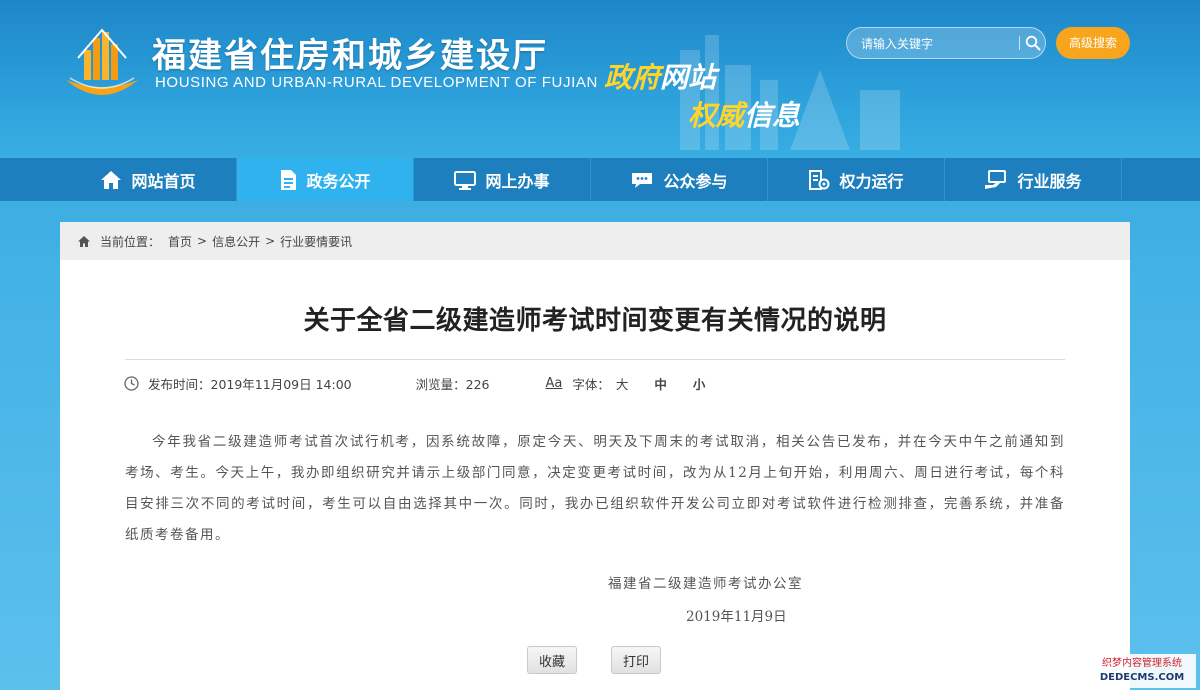 The width and height of the screenshot is (1200, 690). What do you see at coordinates (1033, 43) in the screenshot?
I see `search-icon` at bounding box center [1033, 43].